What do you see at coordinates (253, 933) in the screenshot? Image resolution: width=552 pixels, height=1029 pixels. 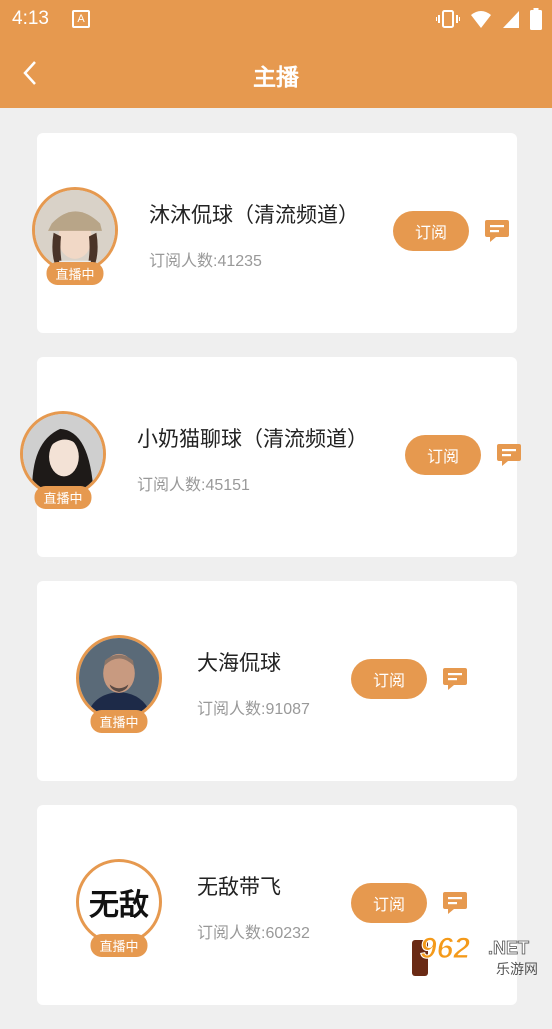 I see `subscriber-count: 订阅人数:60232` at bounding box center [253, 933].